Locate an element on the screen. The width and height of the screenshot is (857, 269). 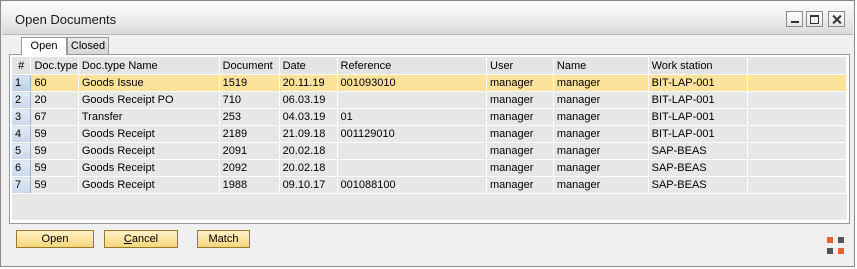
cell-reference: 01 is located at coordinates (412, 117).